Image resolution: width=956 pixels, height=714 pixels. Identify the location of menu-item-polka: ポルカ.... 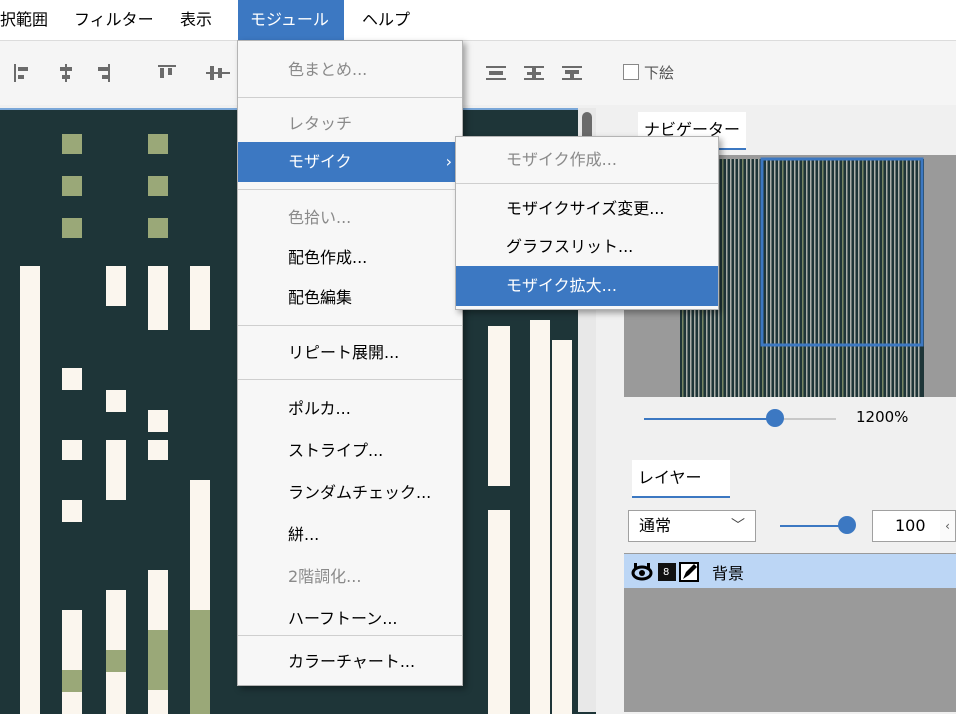
(350, 409).